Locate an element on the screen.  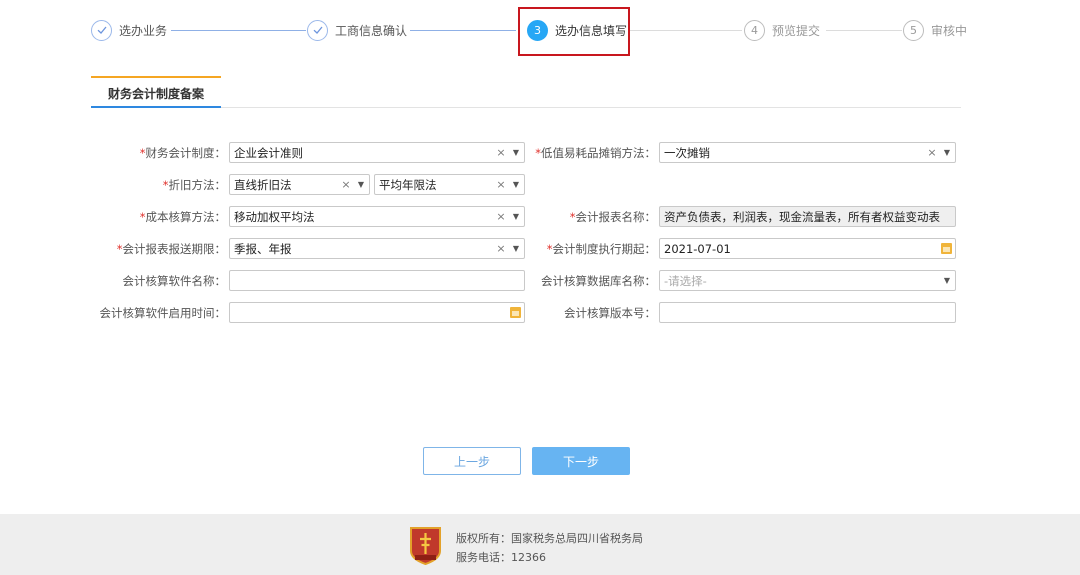
software-start-label: 会计核算软件启用时间： is located at coordinates (163, 313).